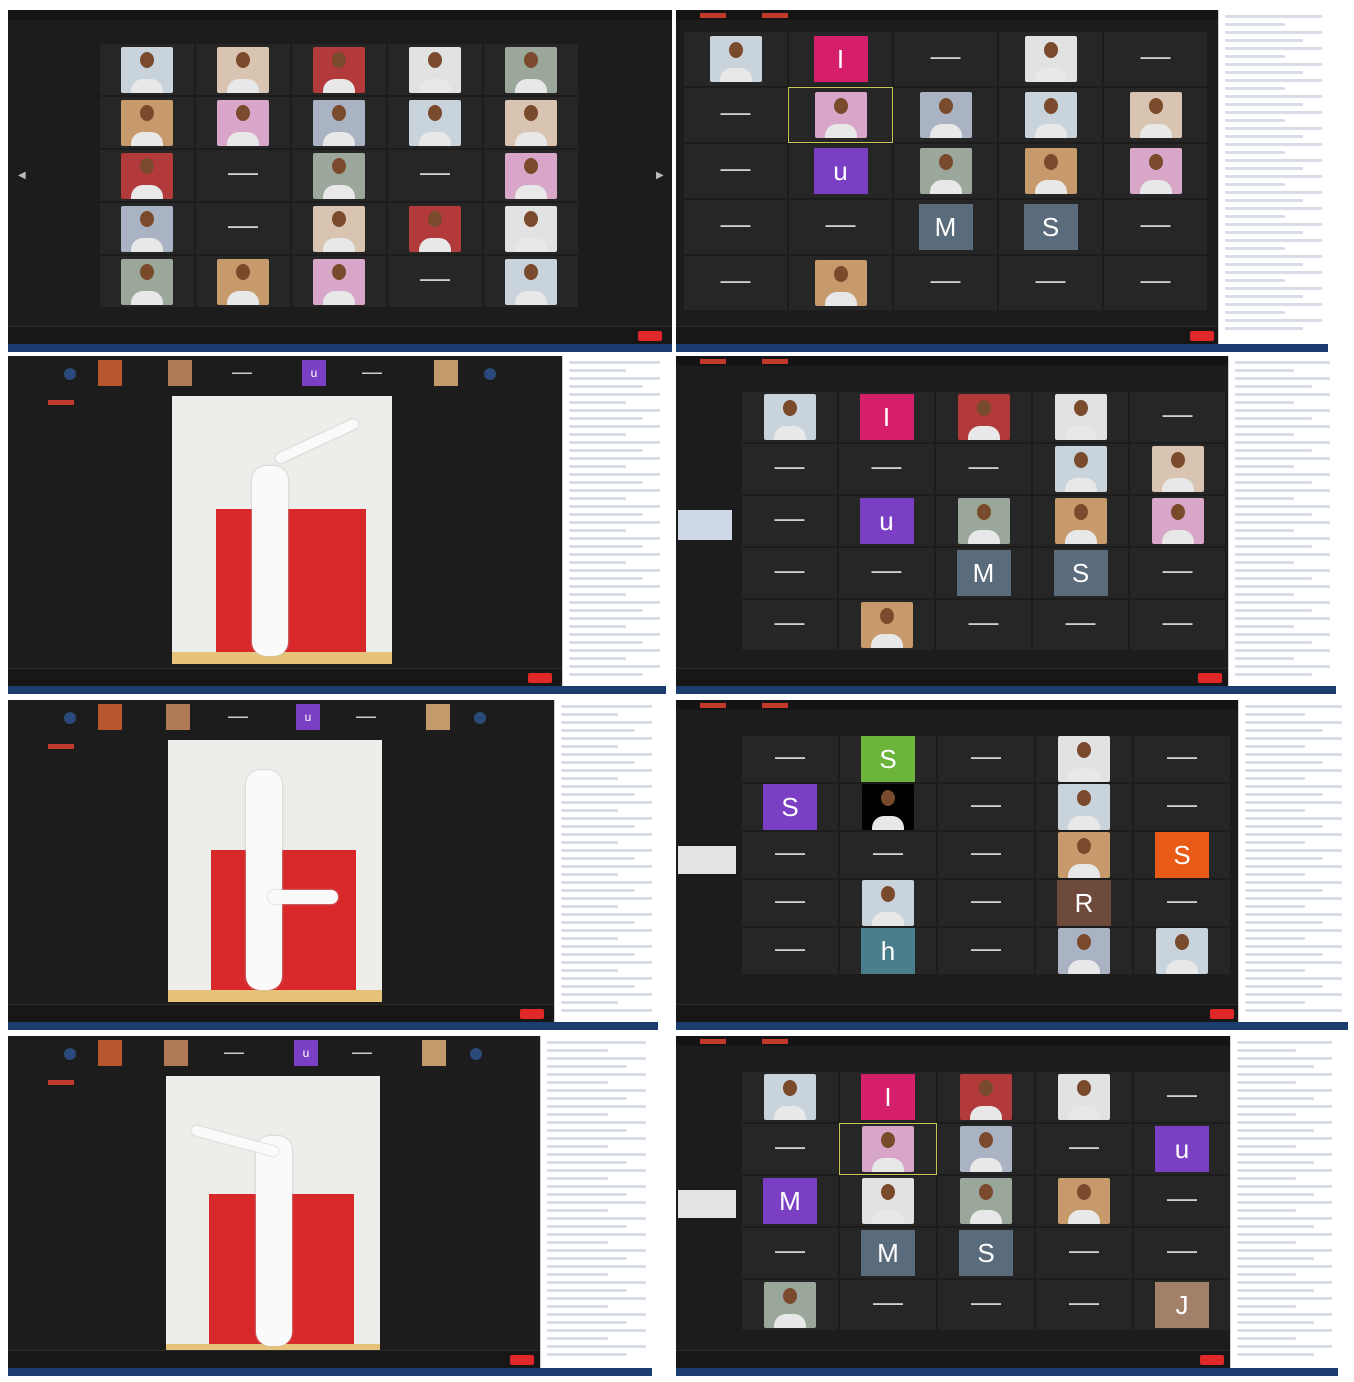 The image size is (1354, 1382). What do you see at coordinates (660, 175) in the screenshot?
I see `next-page-arrow-icon: ▶` at bounding box center [660, 175].